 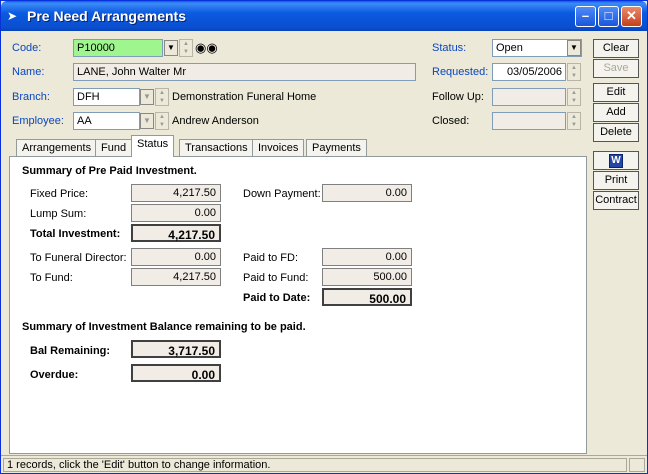 What do you see at coordinates (608, 16) in the screenshot?
I see `maximize-button: □` at bounding box center [608, 16].